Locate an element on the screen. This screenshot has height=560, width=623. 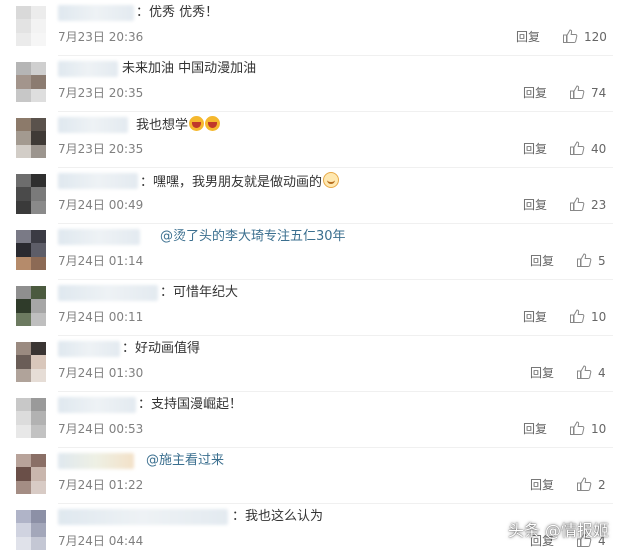
comment-text: @烫了头的李大琦专注五仁30年 is located at coordinates (253, 237).